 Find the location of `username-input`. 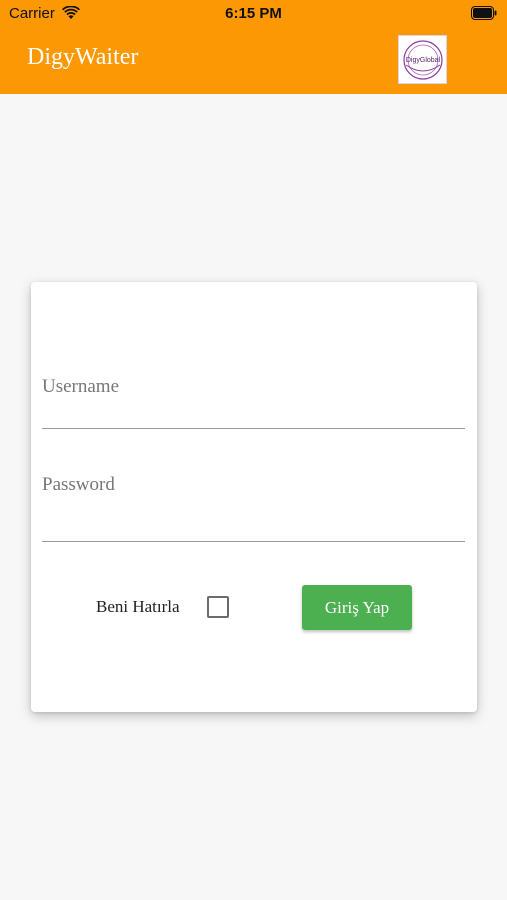

username-input is located at coordinates (253, 387).